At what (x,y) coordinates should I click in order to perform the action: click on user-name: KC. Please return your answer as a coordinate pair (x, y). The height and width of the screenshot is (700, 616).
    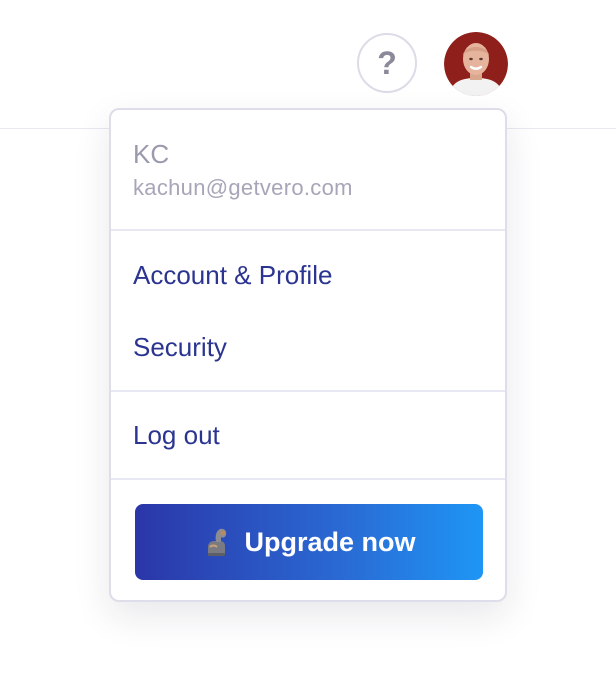
    Looking at the image, I should click on (151, 154).